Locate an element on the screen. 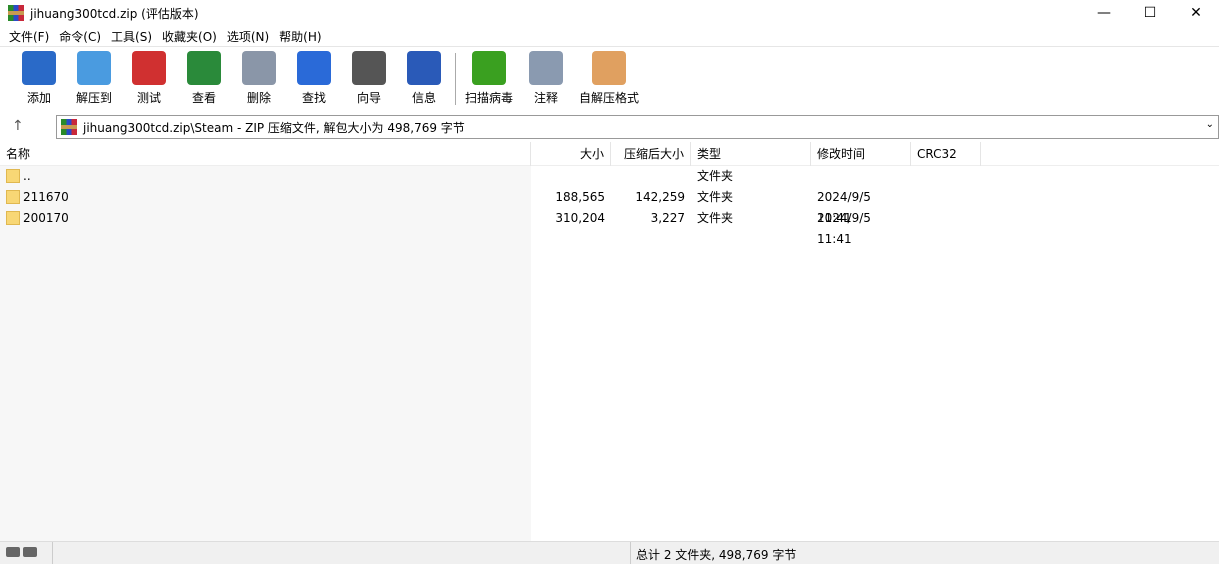 This screenshot has height=564, width=1219. toolbar-button-label: 测试 is located at coordinates (148, 98).